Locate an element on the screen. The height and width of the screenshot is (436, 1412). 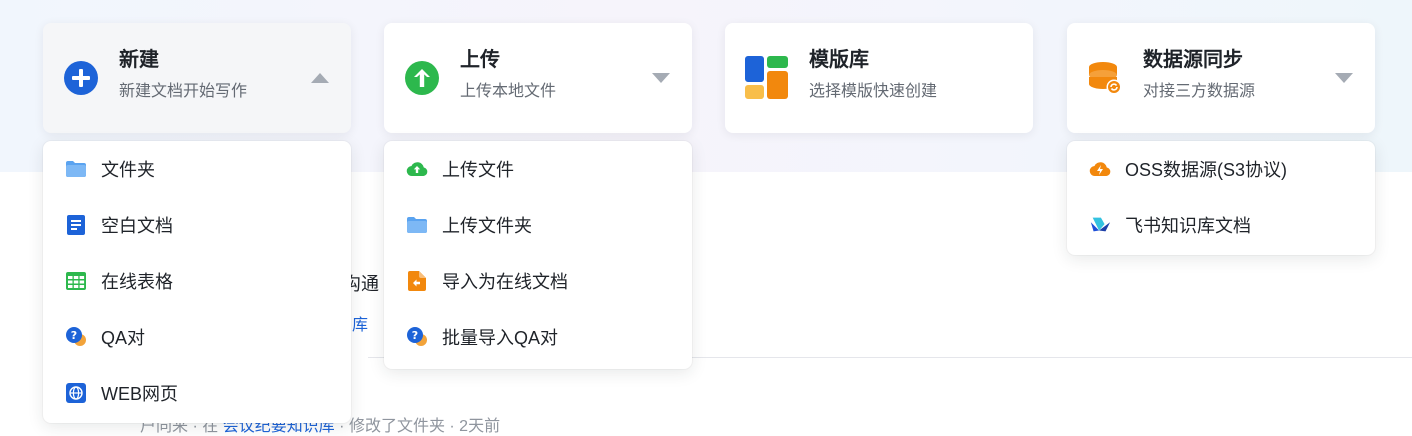
upload-menu: 上传文件 上传文件夹 导入为在线文档 ? 批量导入QA对 is located at coordinates (538, 255).